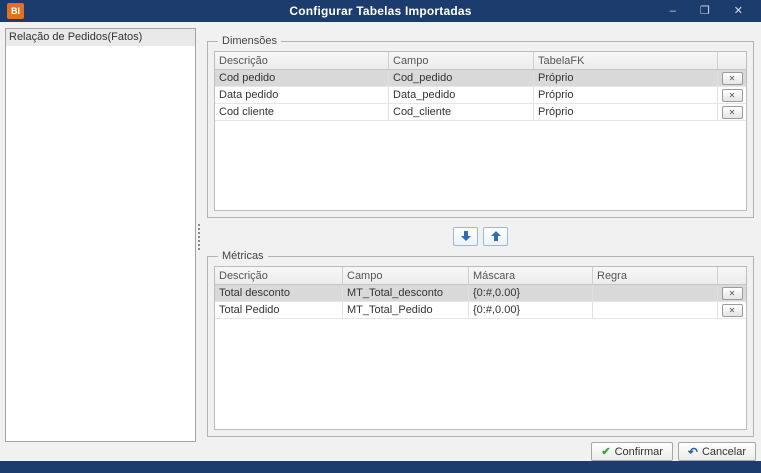 The width and height of the screenshot is (761, 473). I want to click on cell-descricao: Data pedido, so click(302, 95).